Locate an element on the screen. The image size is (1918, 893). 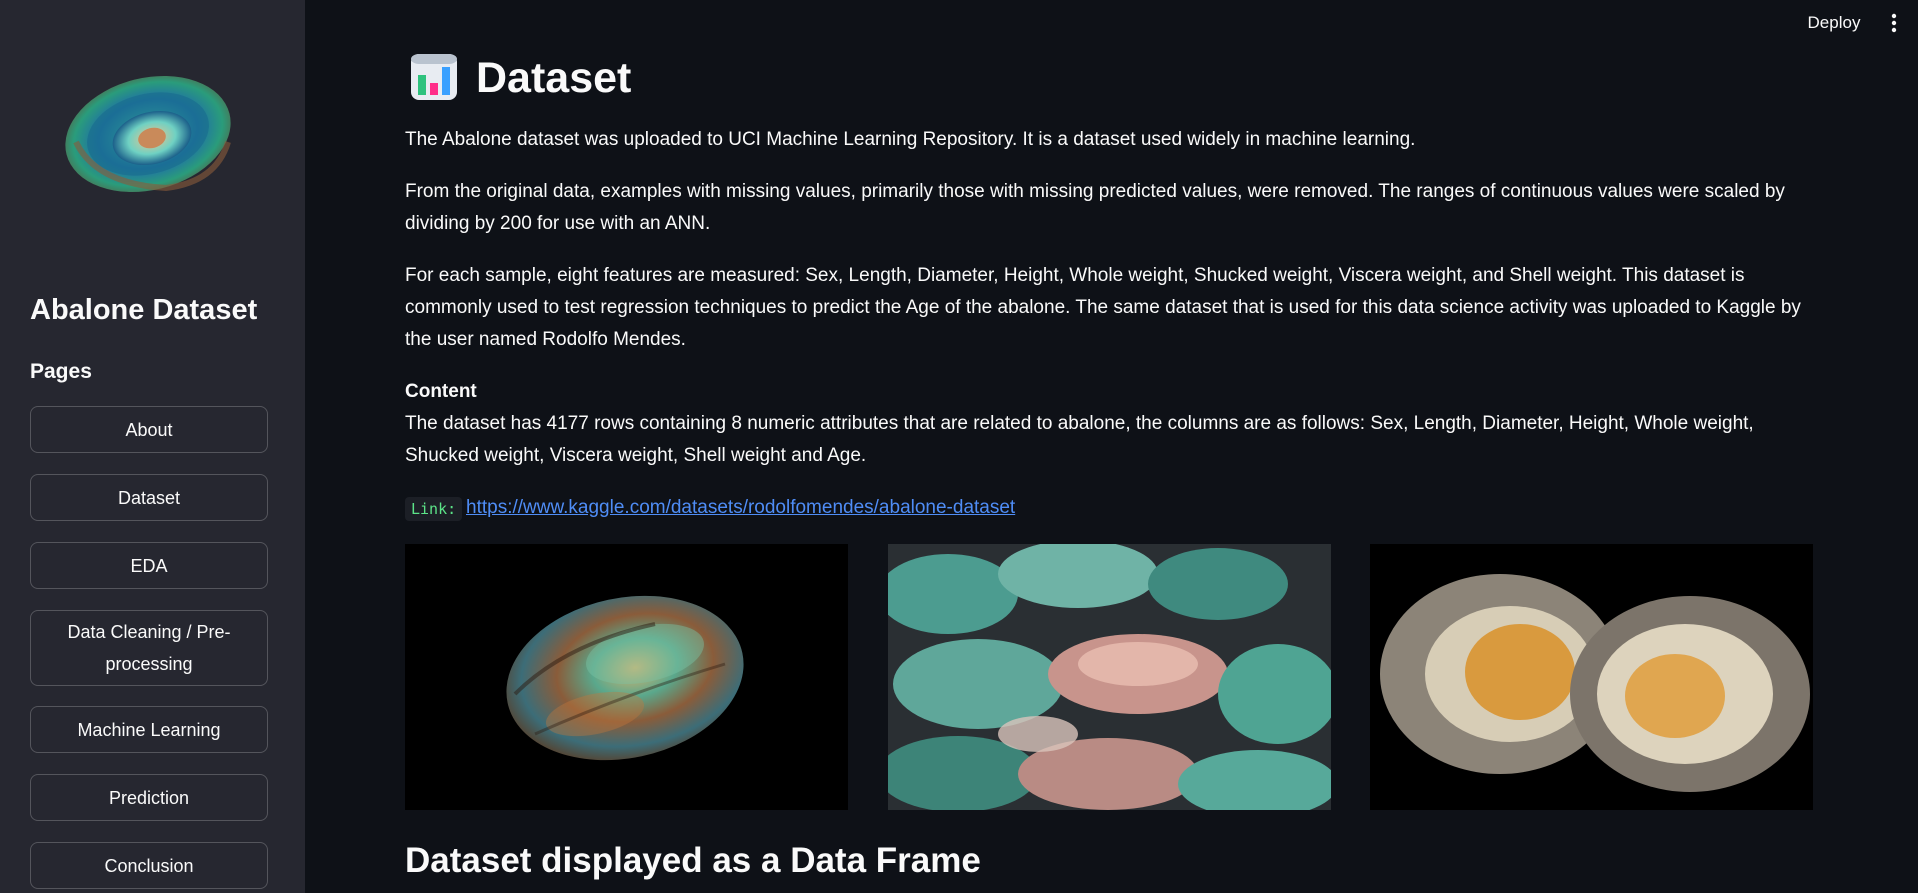
nav-dataset-label: Dataset is located at coordinates (149, 497).